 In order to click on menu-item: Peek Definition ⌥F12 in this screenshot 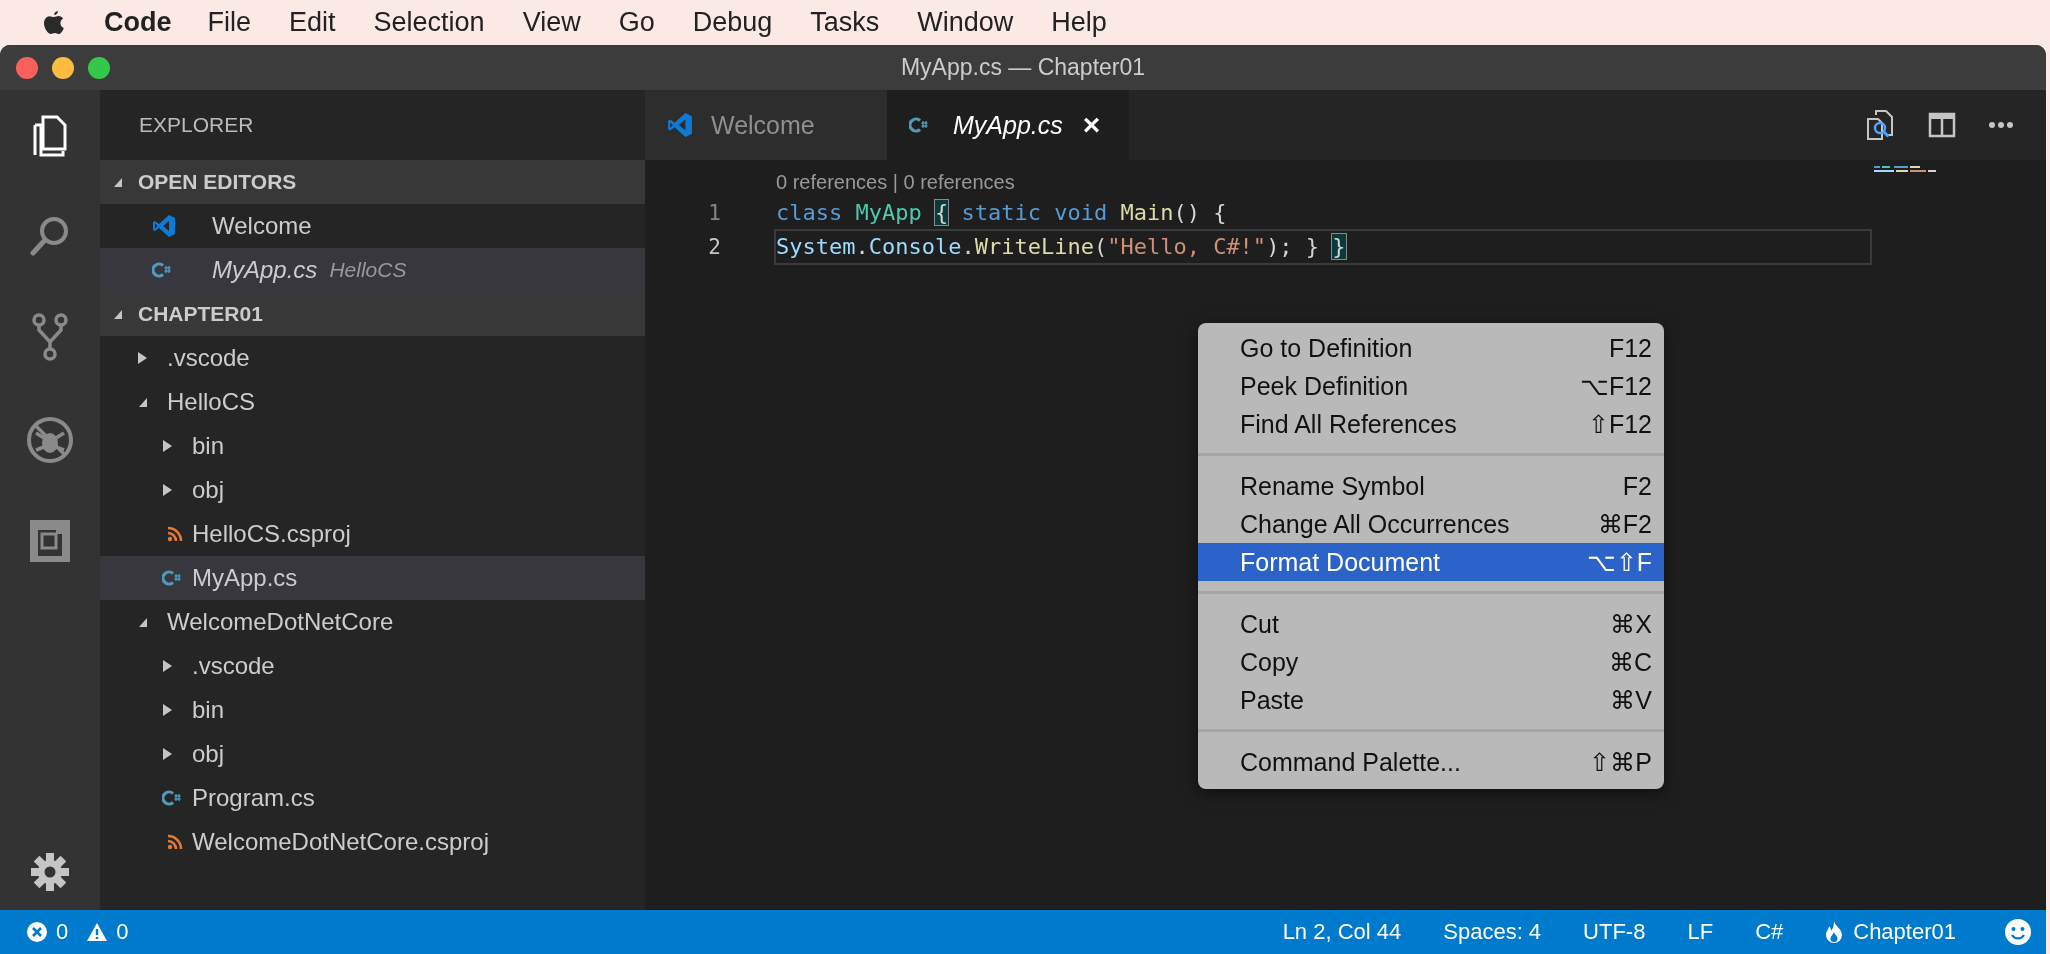, I will do `click(1431, 386)`.